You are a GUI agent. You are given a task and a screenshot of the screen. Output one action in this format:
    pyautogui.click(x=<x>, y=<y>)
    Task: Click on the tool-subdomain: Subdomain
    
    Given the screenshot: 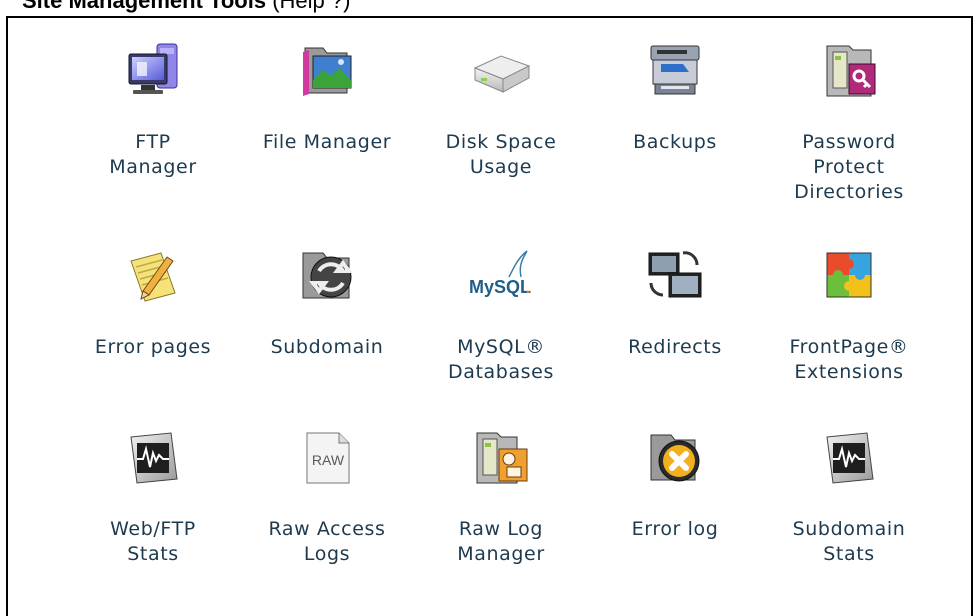 What is the action you would take?
    pyautogui.click(x=327, y=334)
    